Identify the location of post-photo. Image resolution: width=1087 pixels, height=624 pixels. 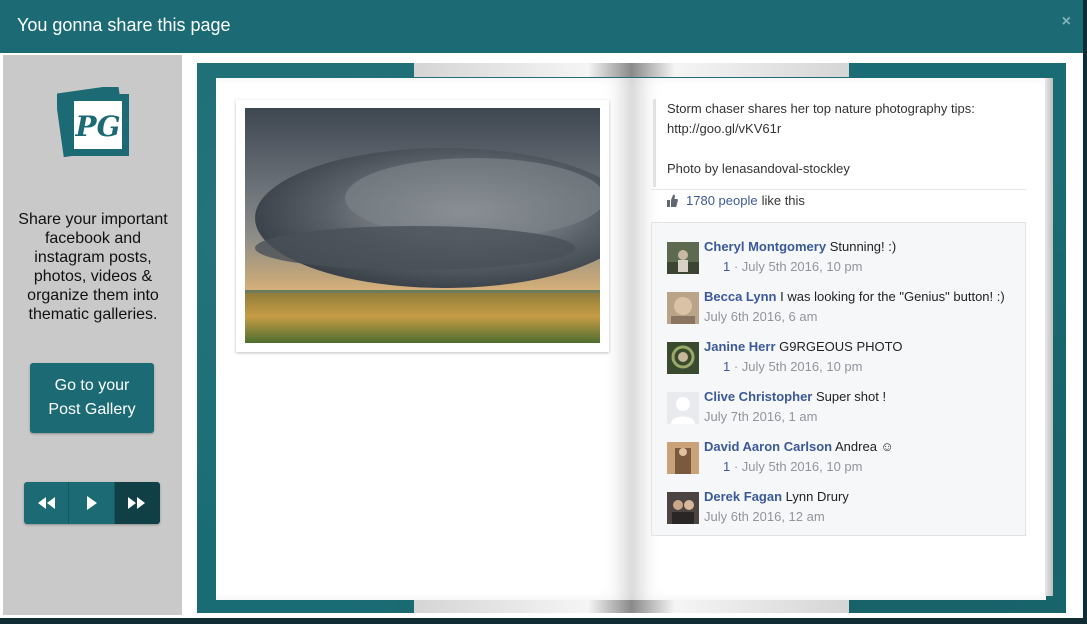
(422, 225).